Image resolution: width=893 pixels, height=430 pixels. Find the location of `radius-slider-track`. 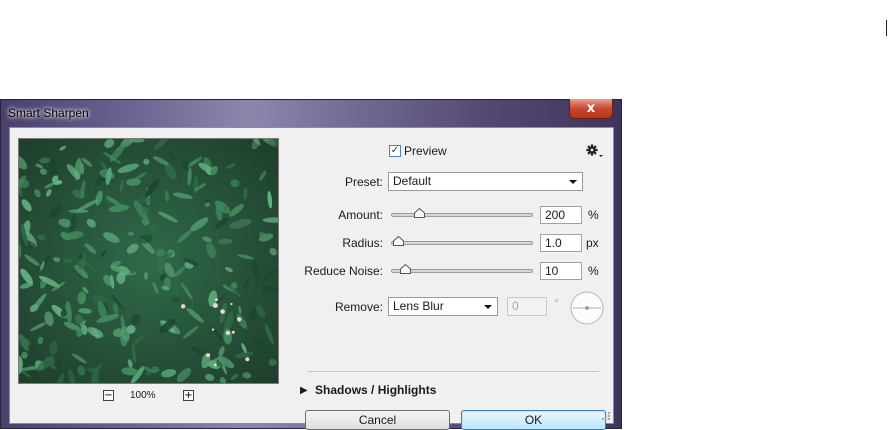

radius-slider-track is located at coordinates (462, 243).